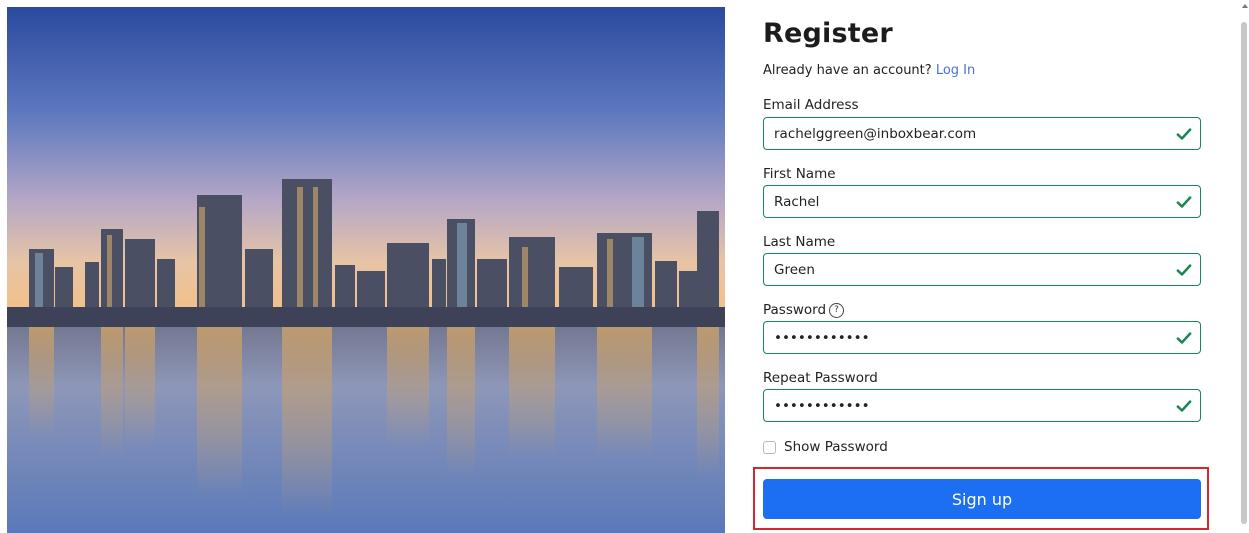 The image size is (1249, 533). What do you see at coordinates (828, 33) in the screenshot?
I see `page-title: Register` at bounding box center [828, 33].